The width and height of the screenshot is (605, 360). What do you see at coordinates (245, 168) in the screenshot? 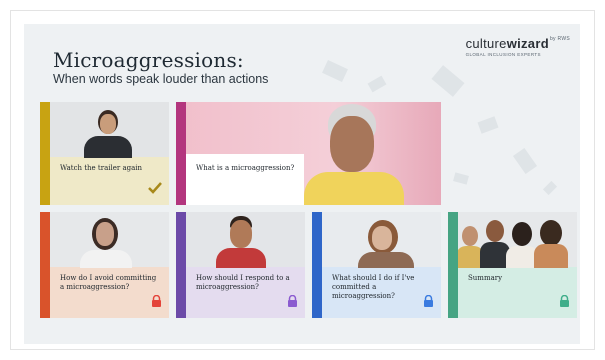
I see `card-label: What is a microaggression?` at bounding box center [245, 168].